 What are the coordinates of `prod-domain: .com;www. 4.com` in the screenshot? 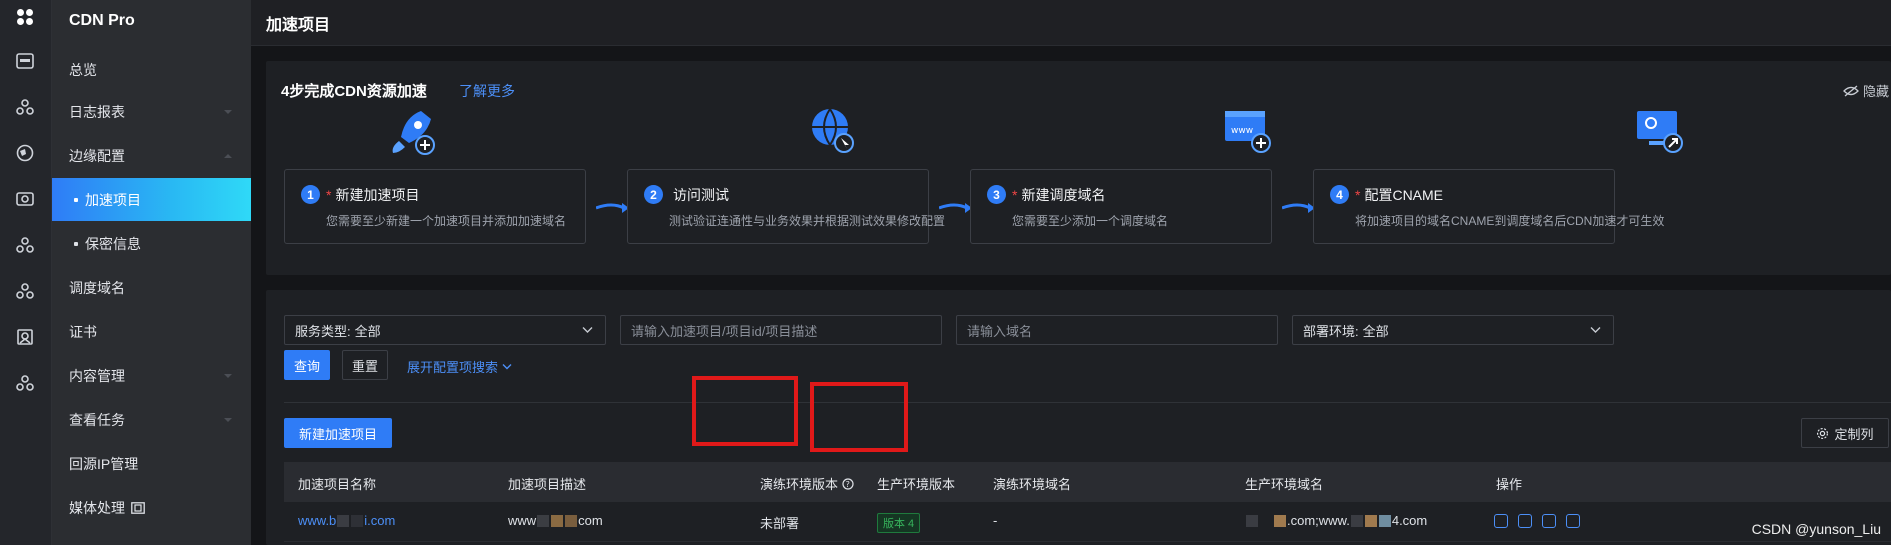 It's located at (1336, 520).